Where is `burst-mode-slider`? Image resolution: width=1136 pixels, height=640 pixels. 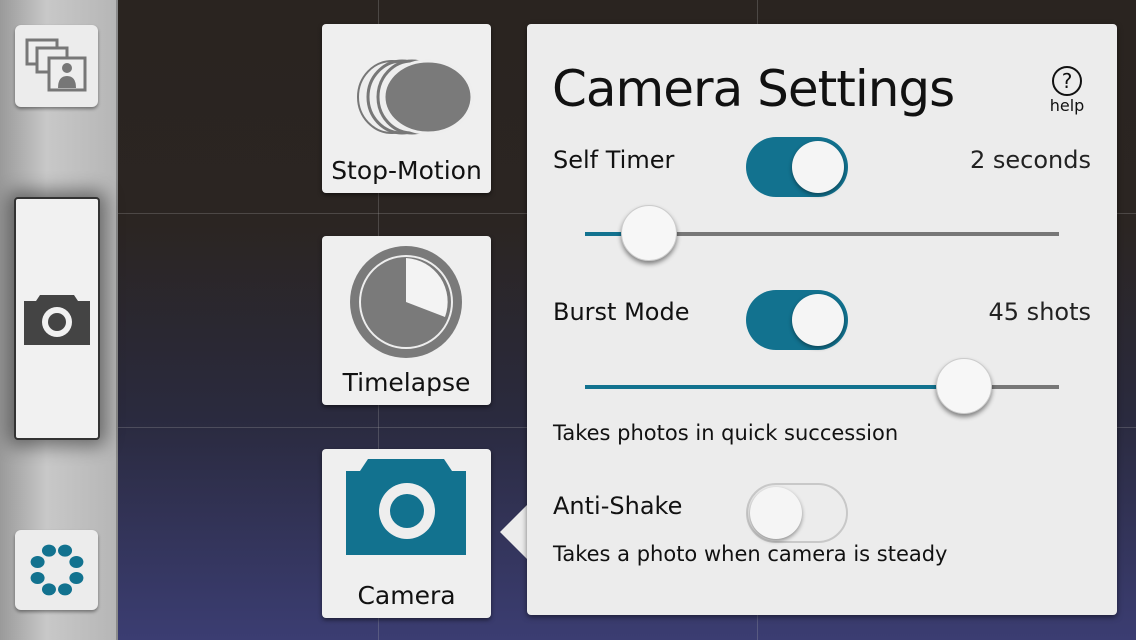
burst-mode-slider is located at coordinates (822, 386).